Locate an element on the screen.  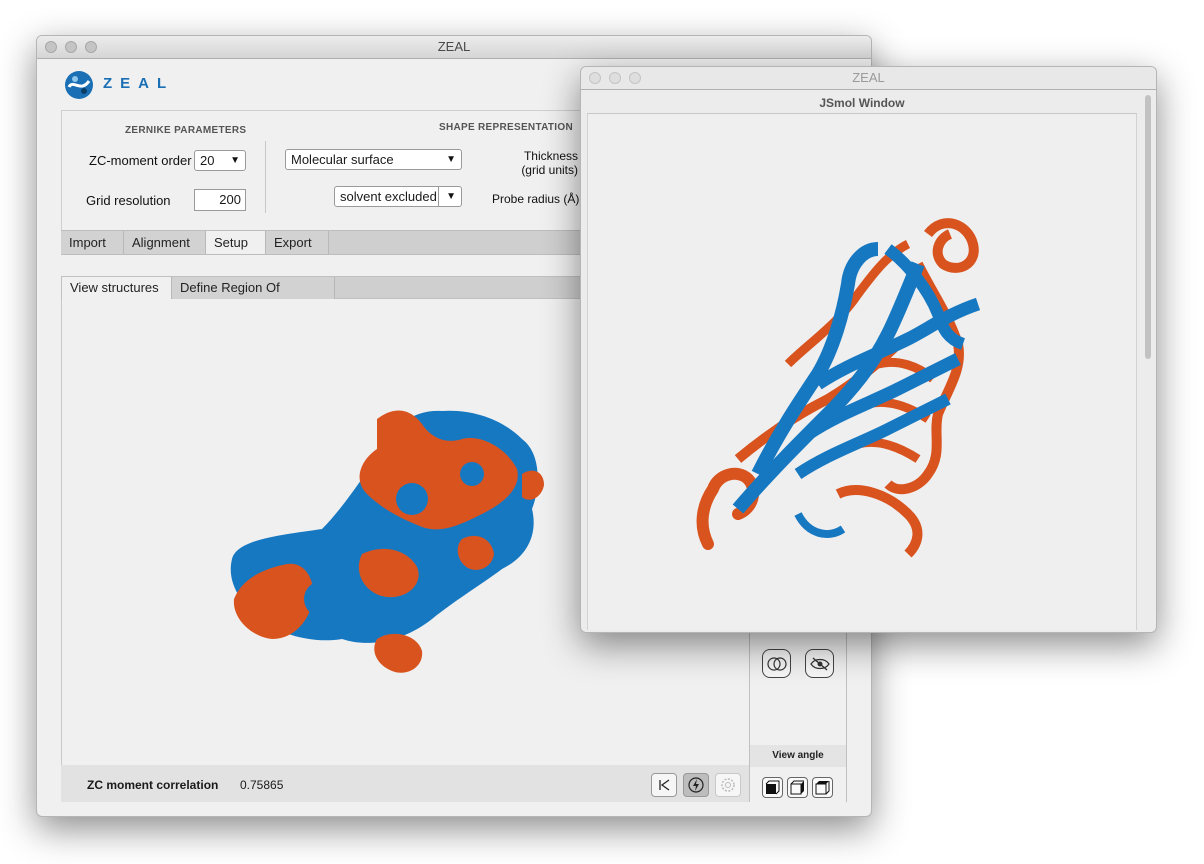
surface-type-value: Molecular surface is located at coordinates (342, 159).